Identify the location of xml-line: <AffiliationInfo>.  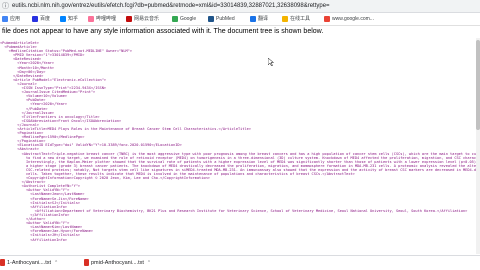
(34, 239).